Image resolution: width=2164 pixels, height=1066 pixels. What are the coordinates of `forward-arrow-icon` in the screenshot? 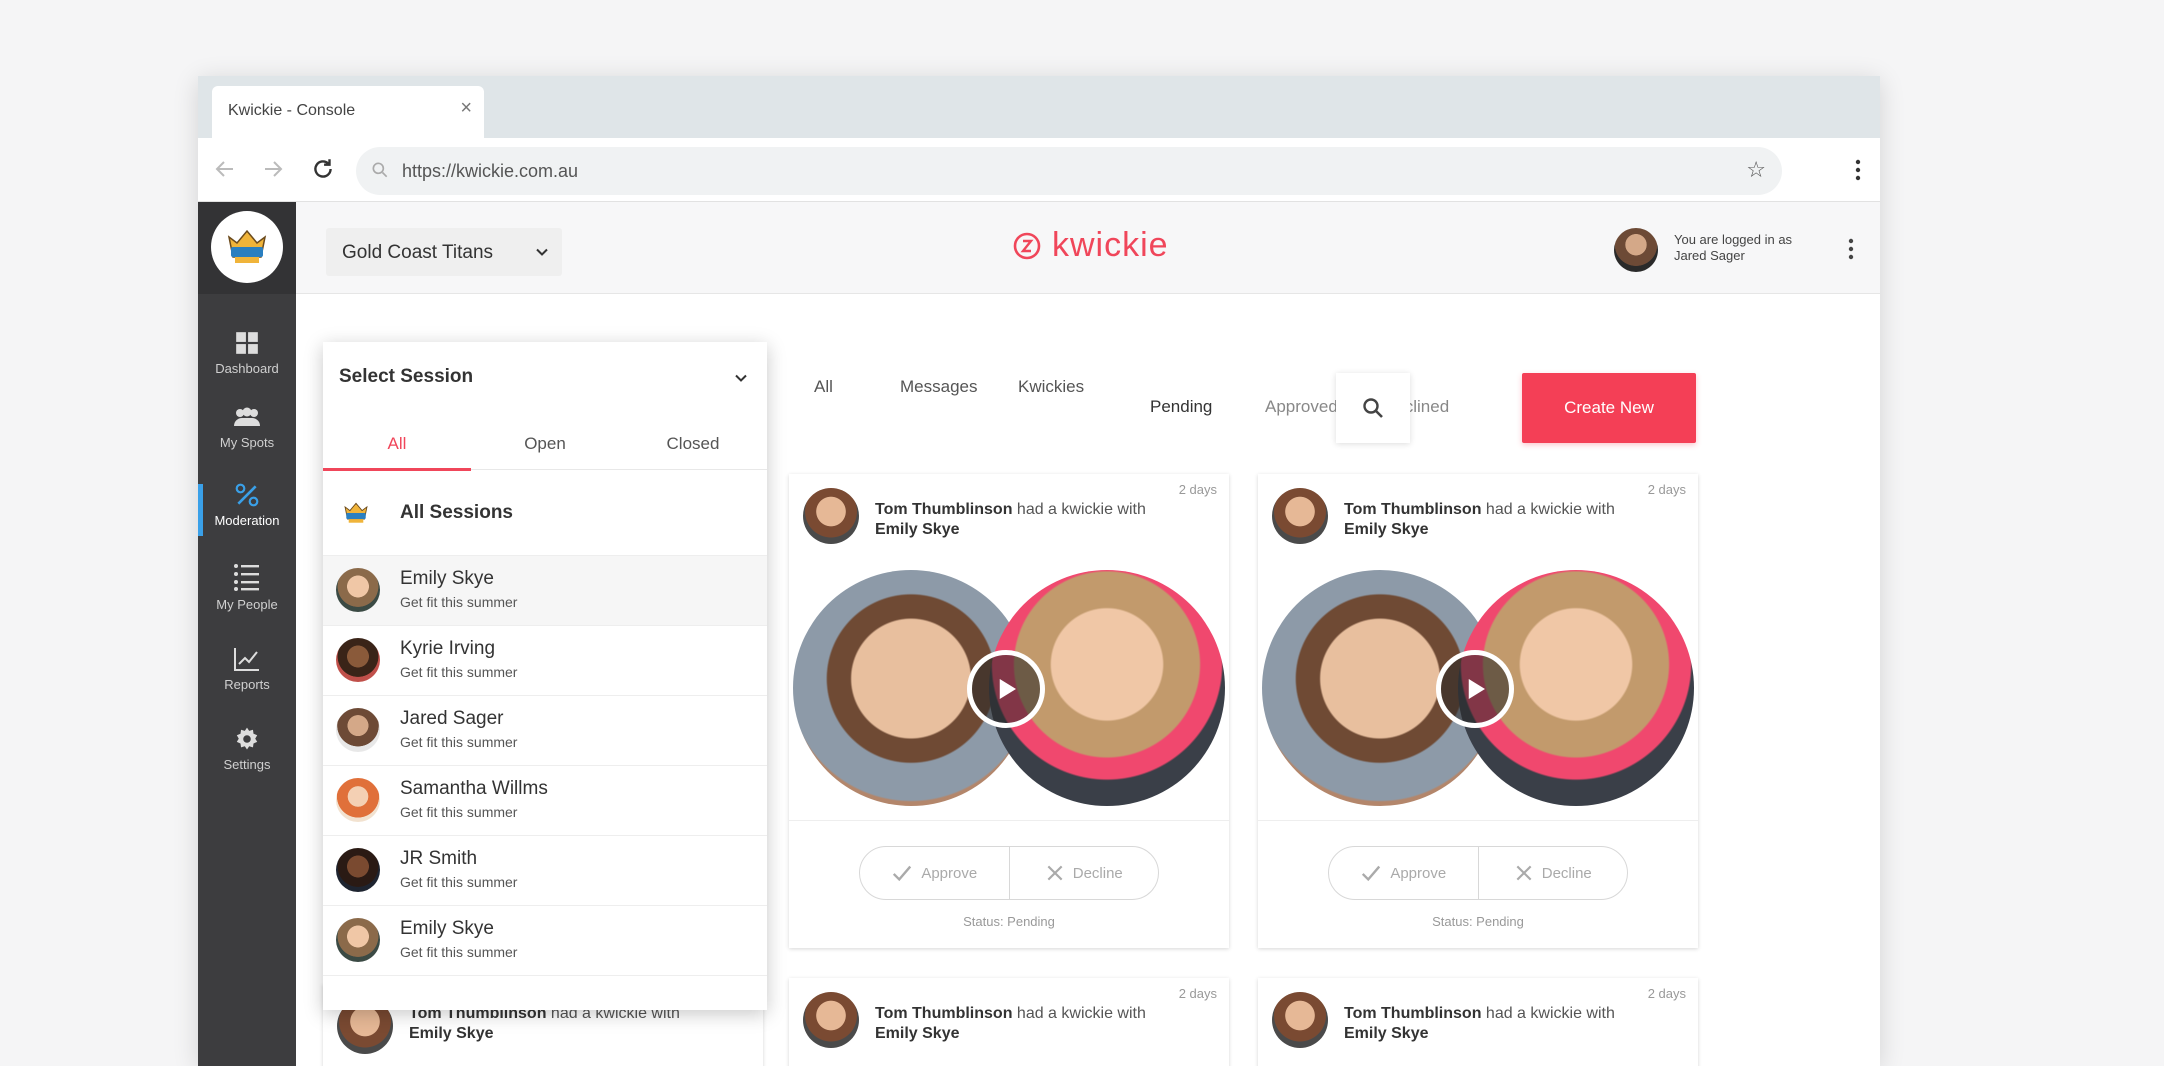 It's located at (273, 169).